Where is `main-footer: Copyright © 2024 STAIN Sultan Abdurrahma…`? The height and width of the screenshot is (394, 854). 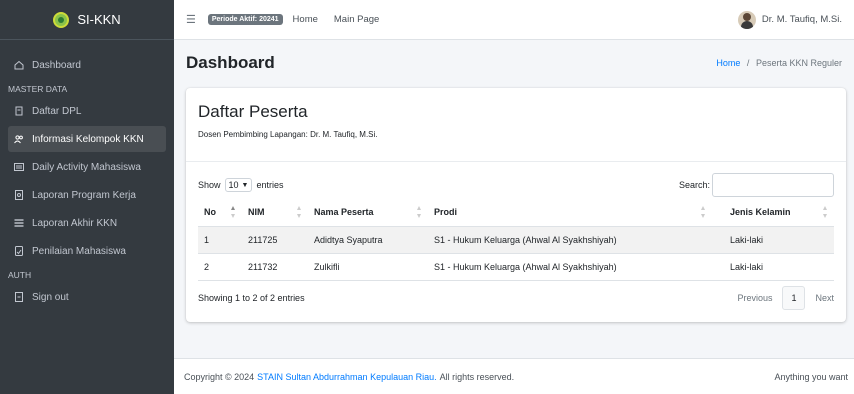 main-footer: Copyright © 2024 STAIN Sultan Abdurrahma… is located at coordinates (514, 376).